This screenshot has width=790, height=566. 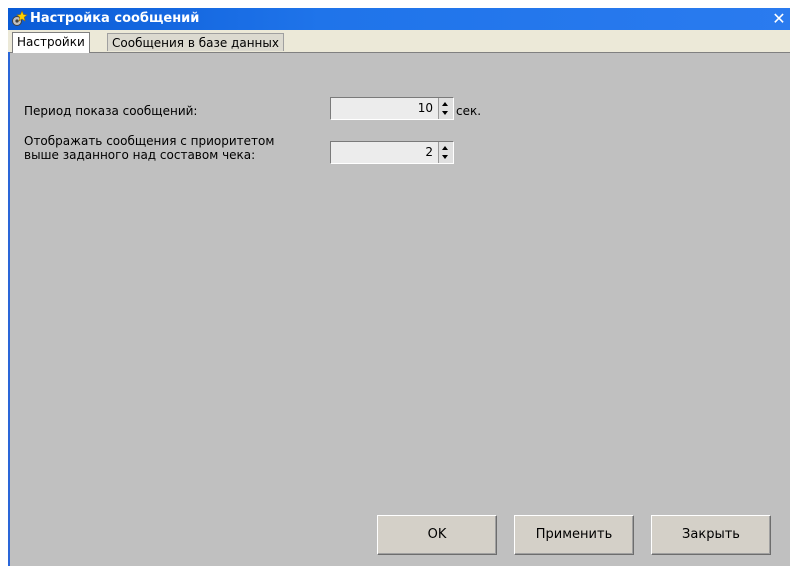 I want to click on priority-label-line2: выше заданного над составом чека:, so click(x=140, y=155).